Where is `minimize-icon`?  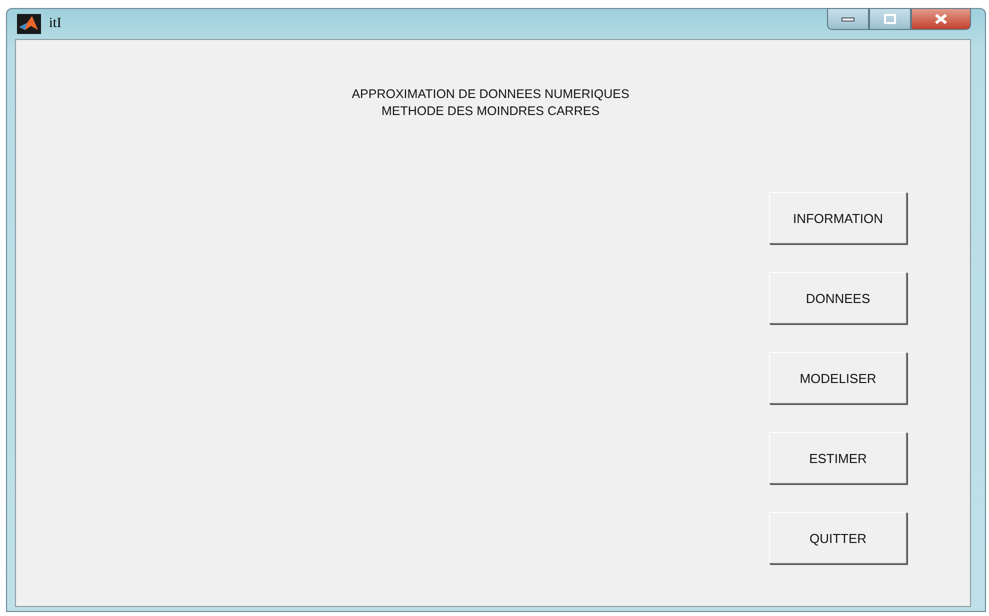
minimize-icon is located at coordinates (848, 19).